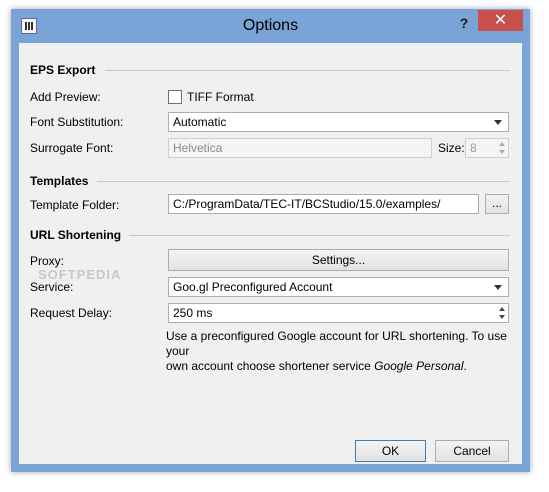  I want to click on cancel-button: Cancel, so click(472, 451).